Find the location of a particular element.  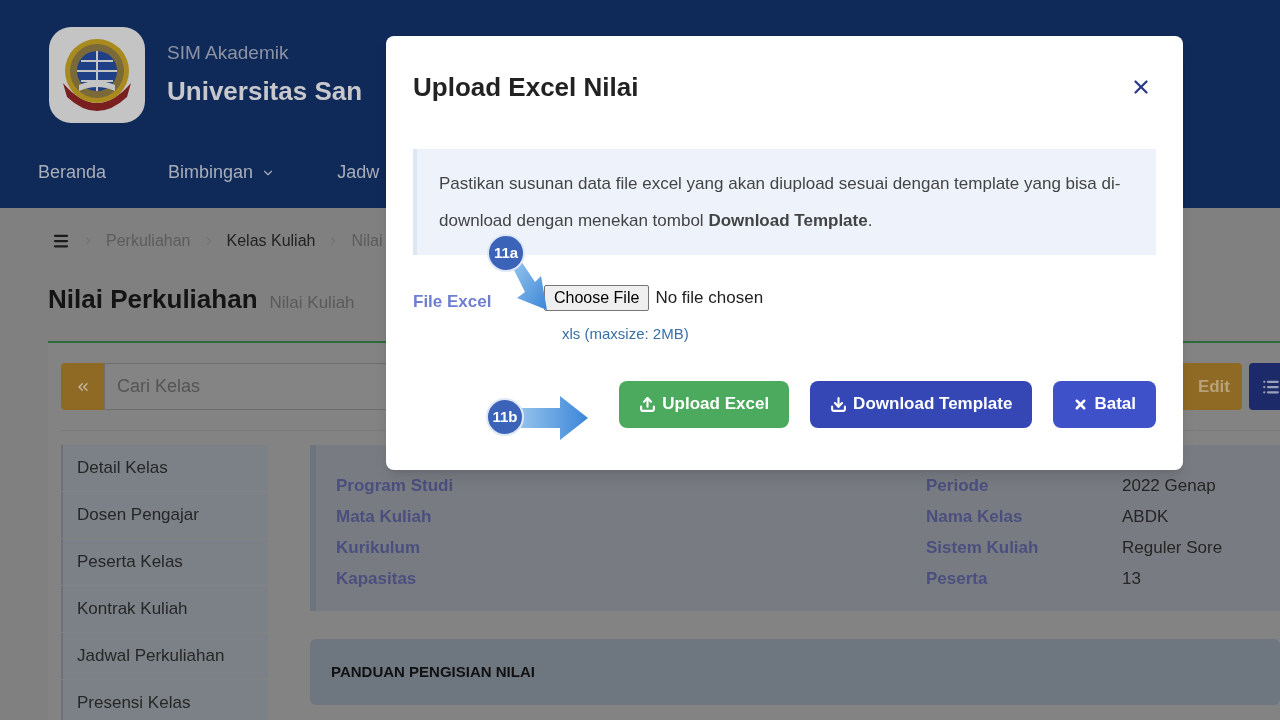

sidebar-item: Peserta Kelas is located at coordinates (164, 562).